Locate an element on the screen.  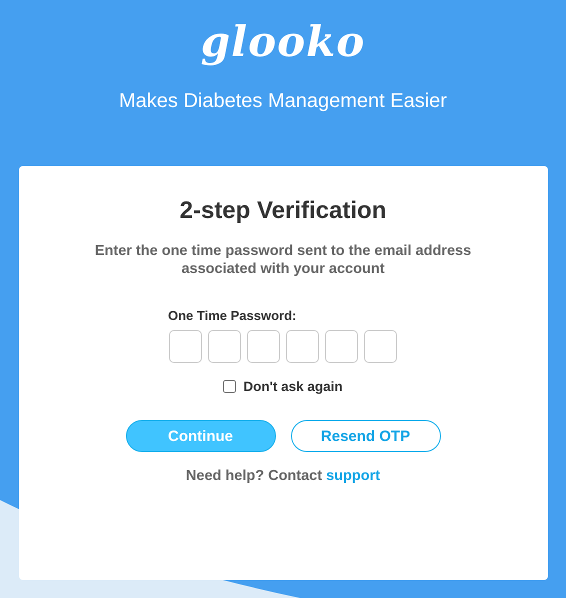
help-text: Need help? Contact support is located at coordinates (283, 476).